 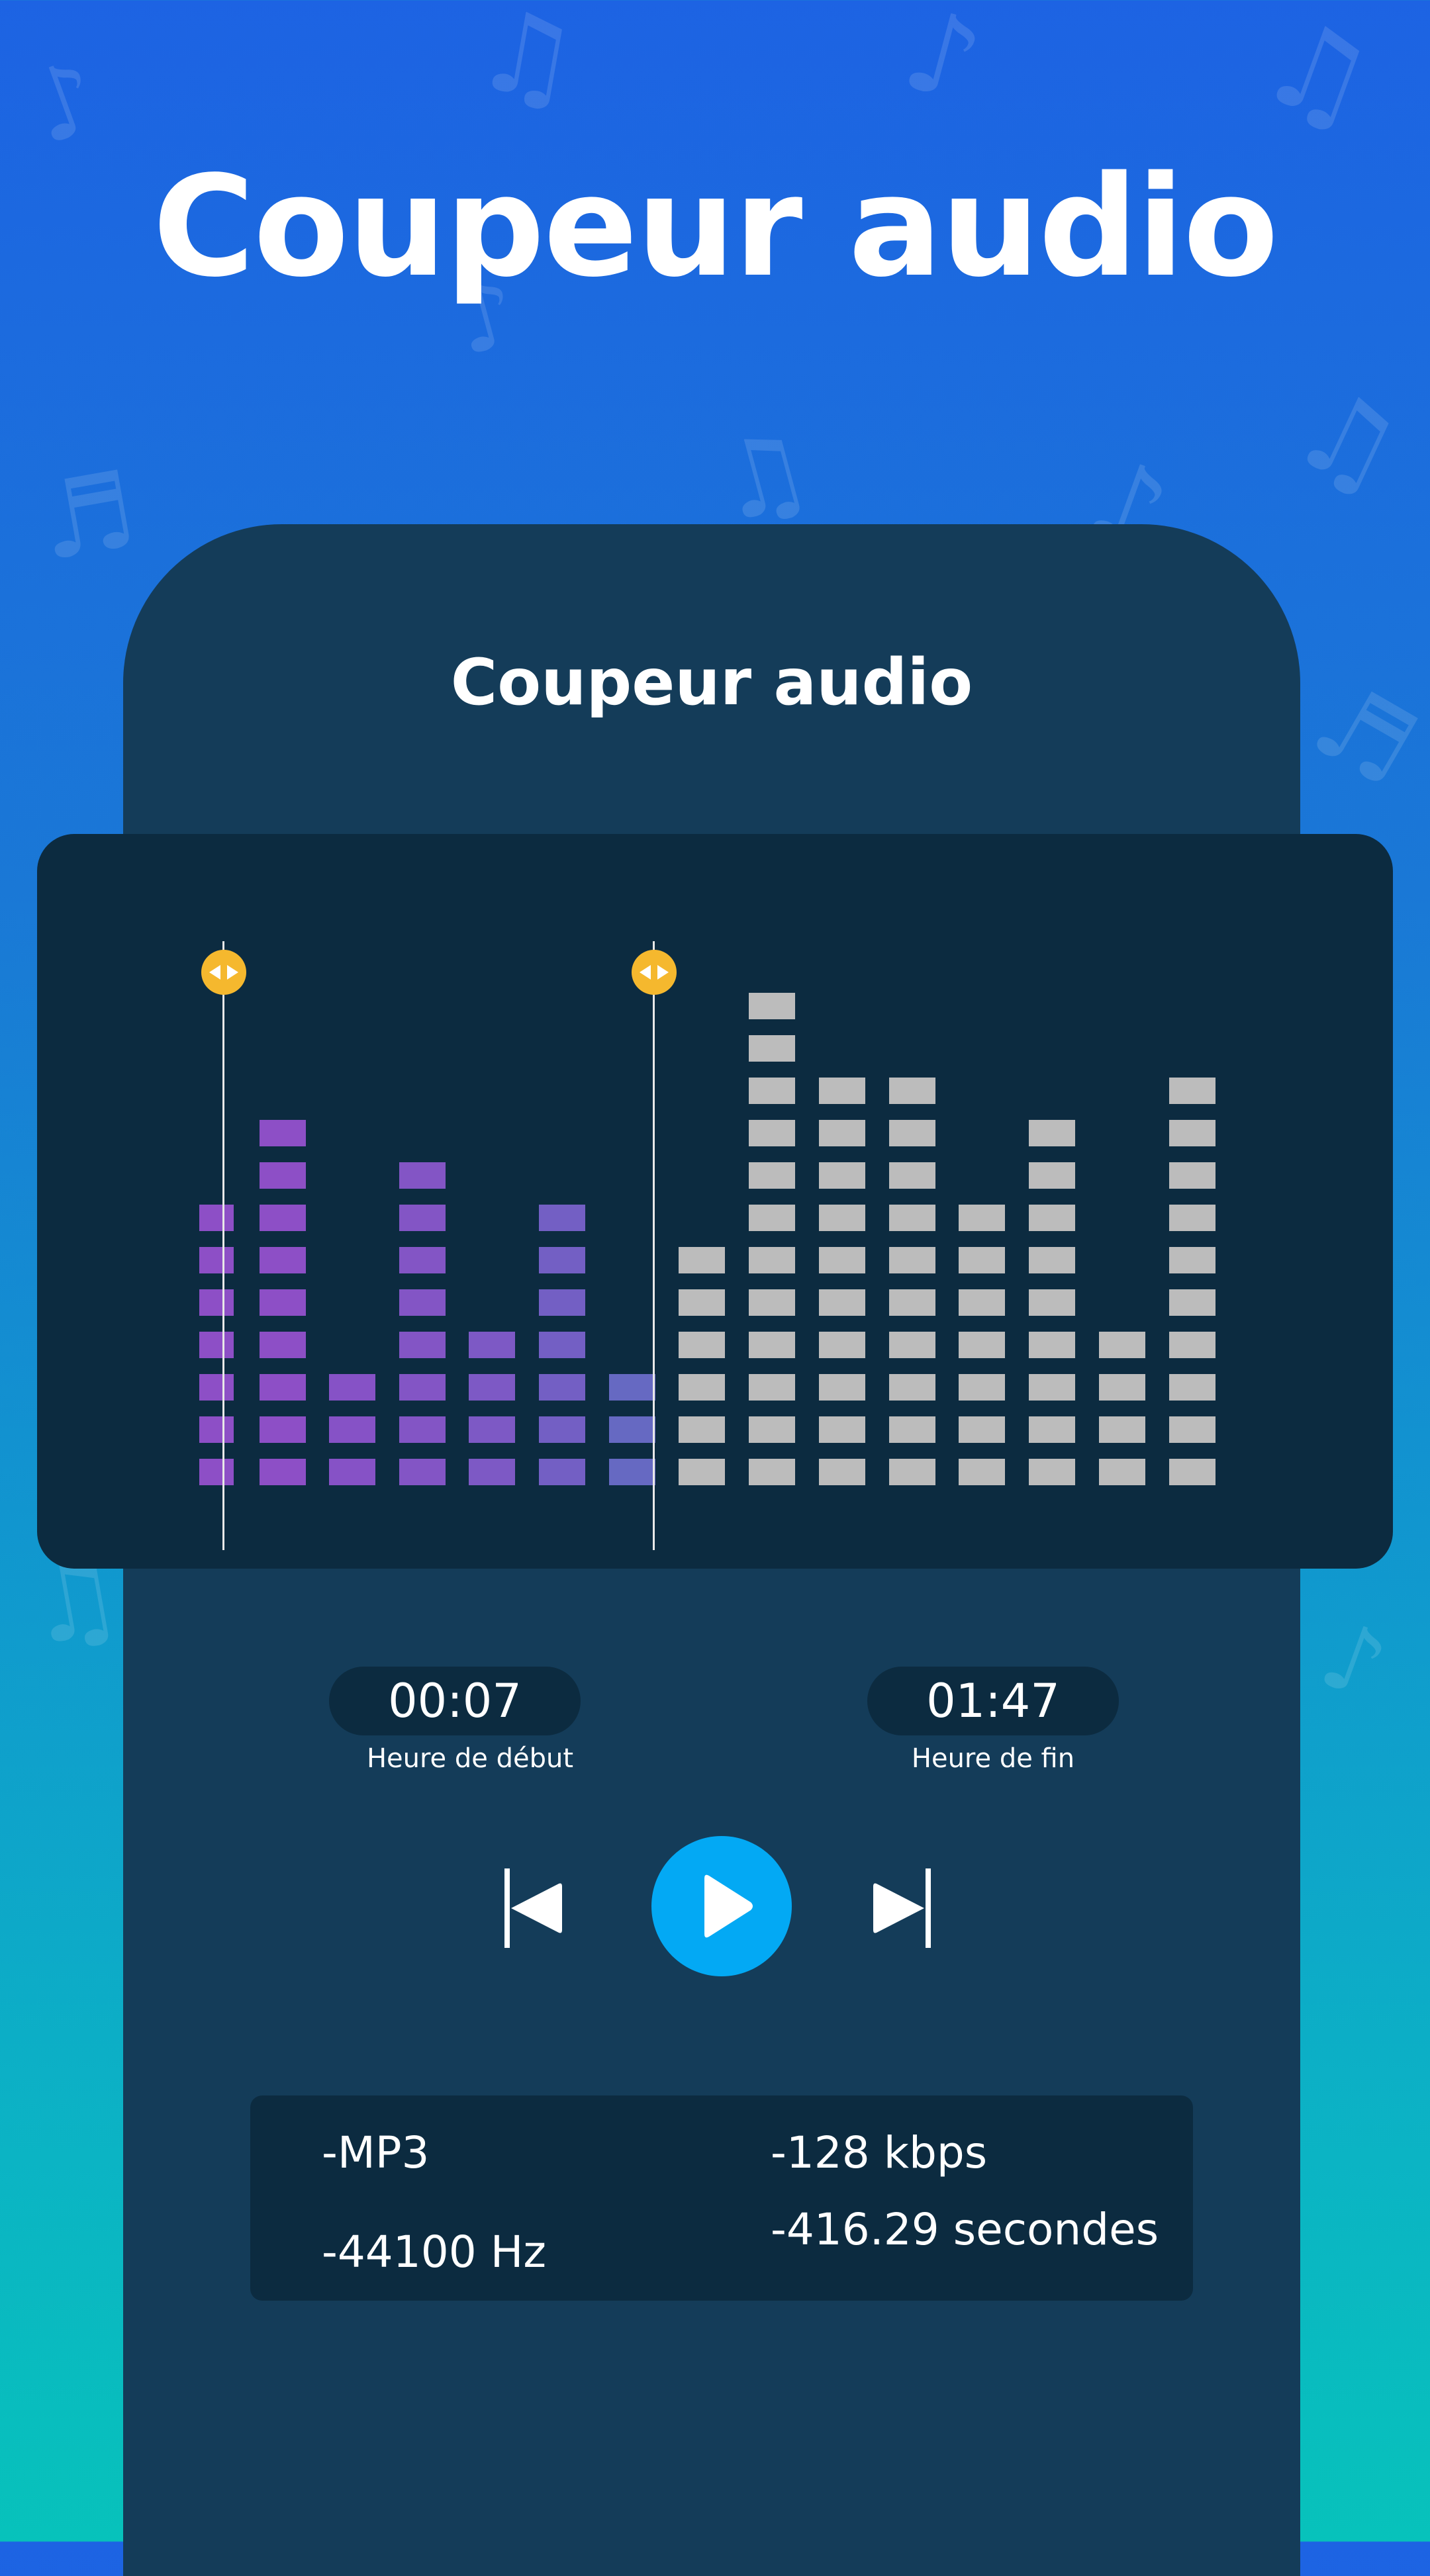 What do you see at coordinates (455, 1701) in the screenshot?
I see `start-time: 00:07` at bounding box center [455, 1701].